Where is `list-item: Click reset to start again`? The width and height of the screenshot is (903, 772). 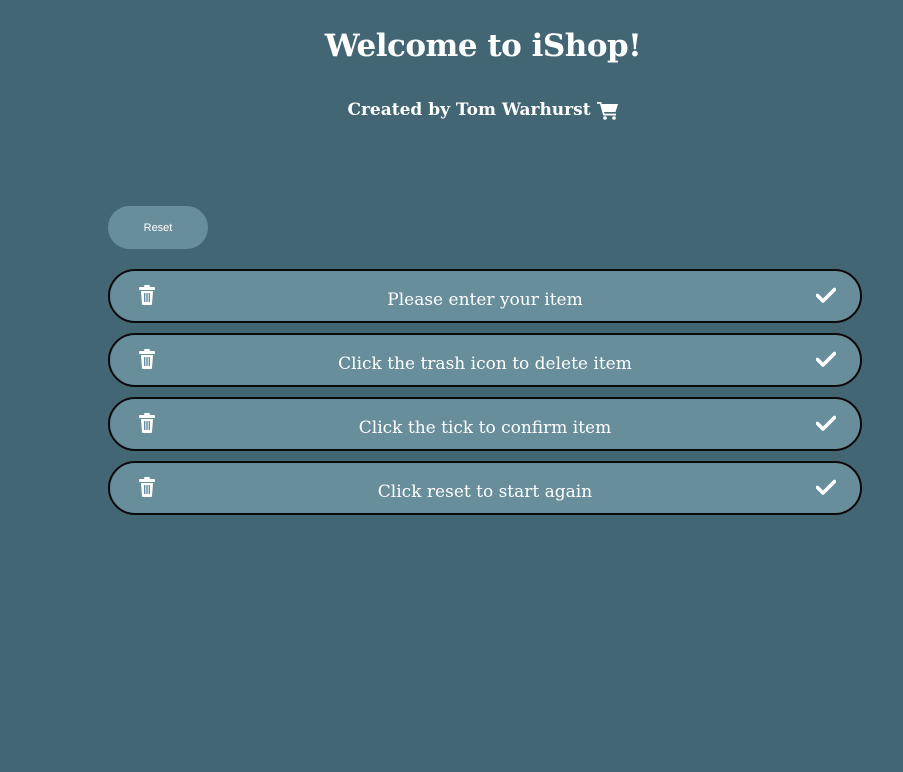
list-item: Click reset to start again is located at coordinates (485, 488).